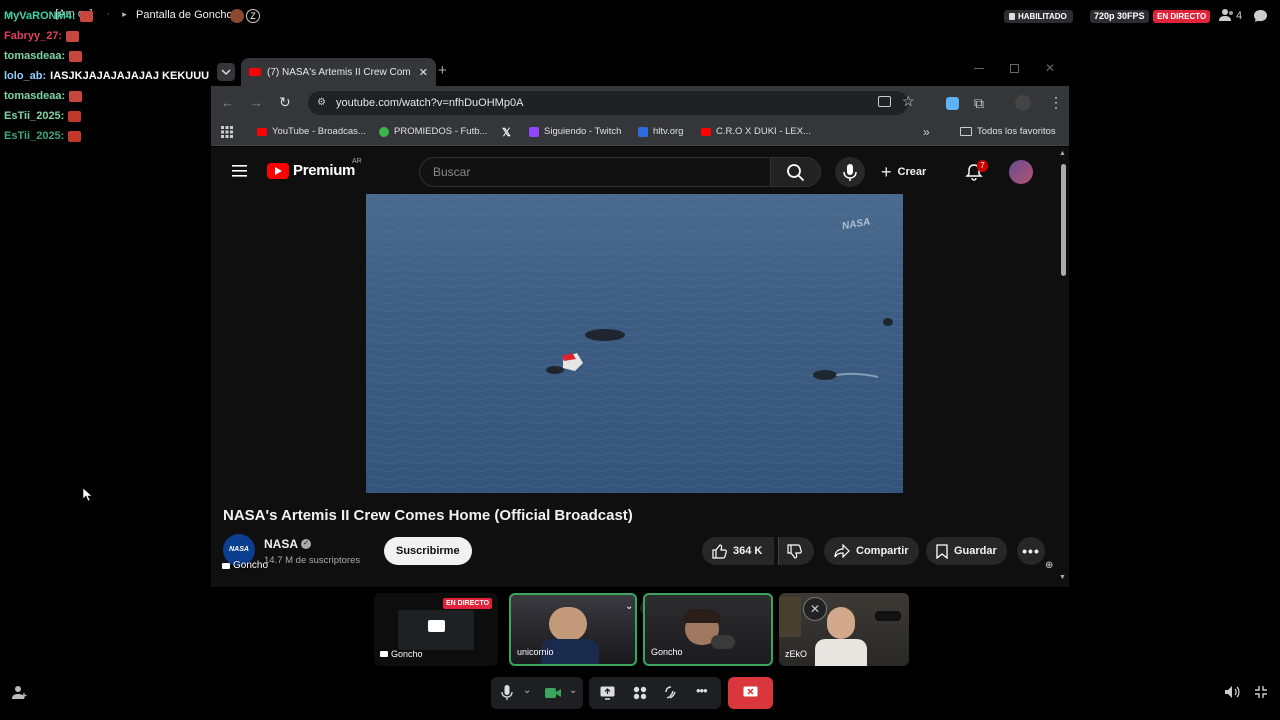  I want to click on chat-bubble-icon, so click(1260, 16).